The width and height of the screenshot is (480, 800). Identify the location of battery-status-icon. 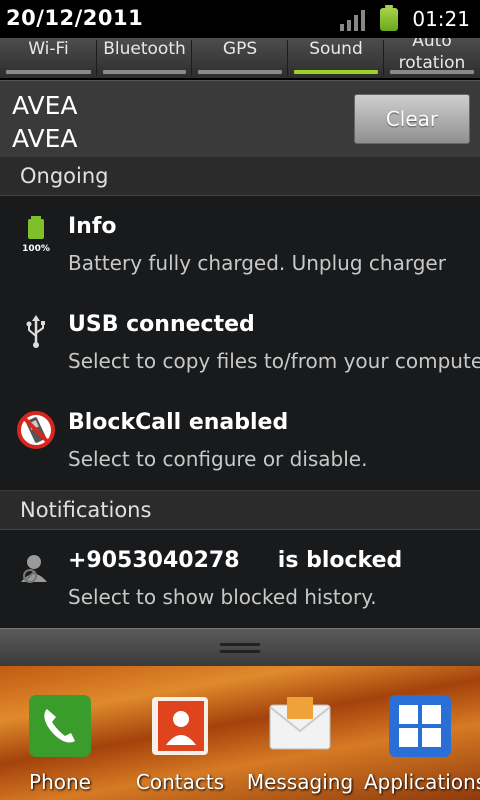
(389, 18).